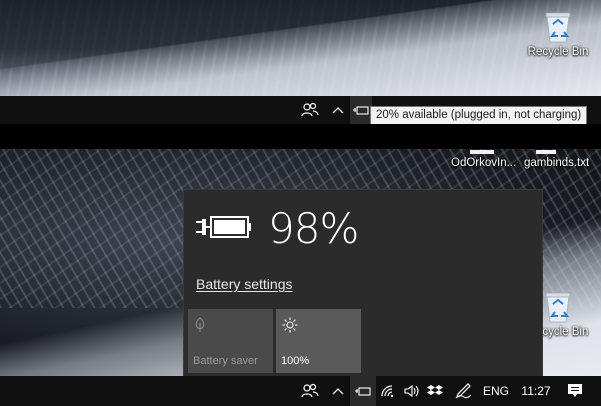  What do you see at coordinates (290, 327) in the screenshot?
I see `brightness-icon` at bounding box center [290, 327].